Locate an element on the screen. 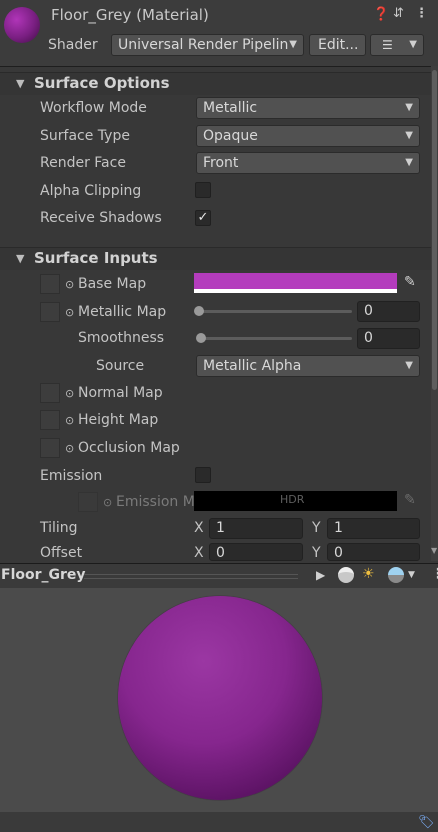 Image resolution: width=438 pixels, height=832 pixels. offset-y-field: 0 is located at coordinates (373, 552).